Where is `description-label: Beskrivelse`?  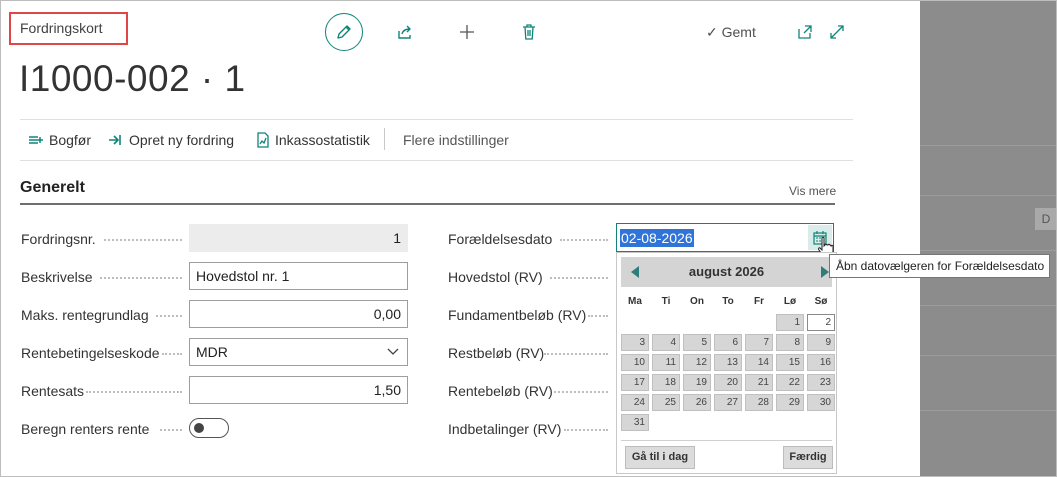
description-label: Beskrivelse is located at coordinates (57, 277).